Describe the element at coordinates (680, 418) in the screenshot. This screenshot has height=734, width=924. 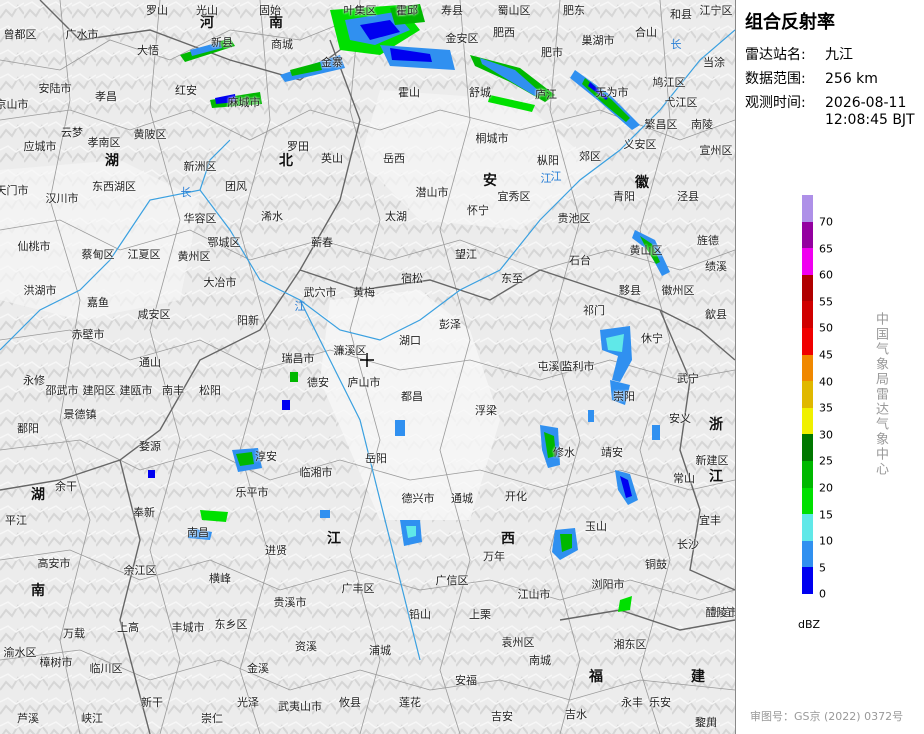
I see `place-label: 安义` at that location.